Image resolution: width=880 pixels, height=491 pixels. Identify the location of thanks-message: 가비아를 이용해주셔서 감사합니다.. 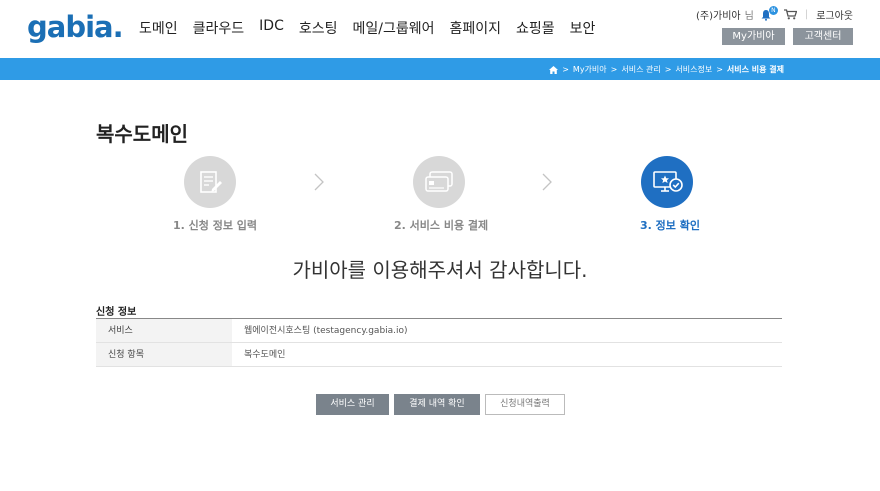
(440, 270).